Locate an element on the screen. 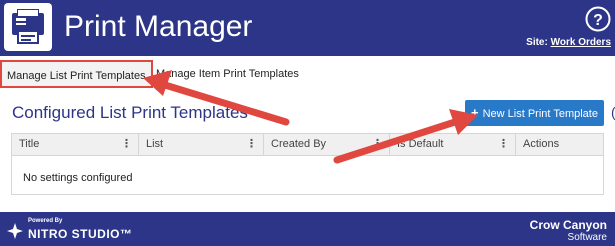 This screenshot has height=246, width=615. site-link: Work Orders is located at coordinates (581, 42).